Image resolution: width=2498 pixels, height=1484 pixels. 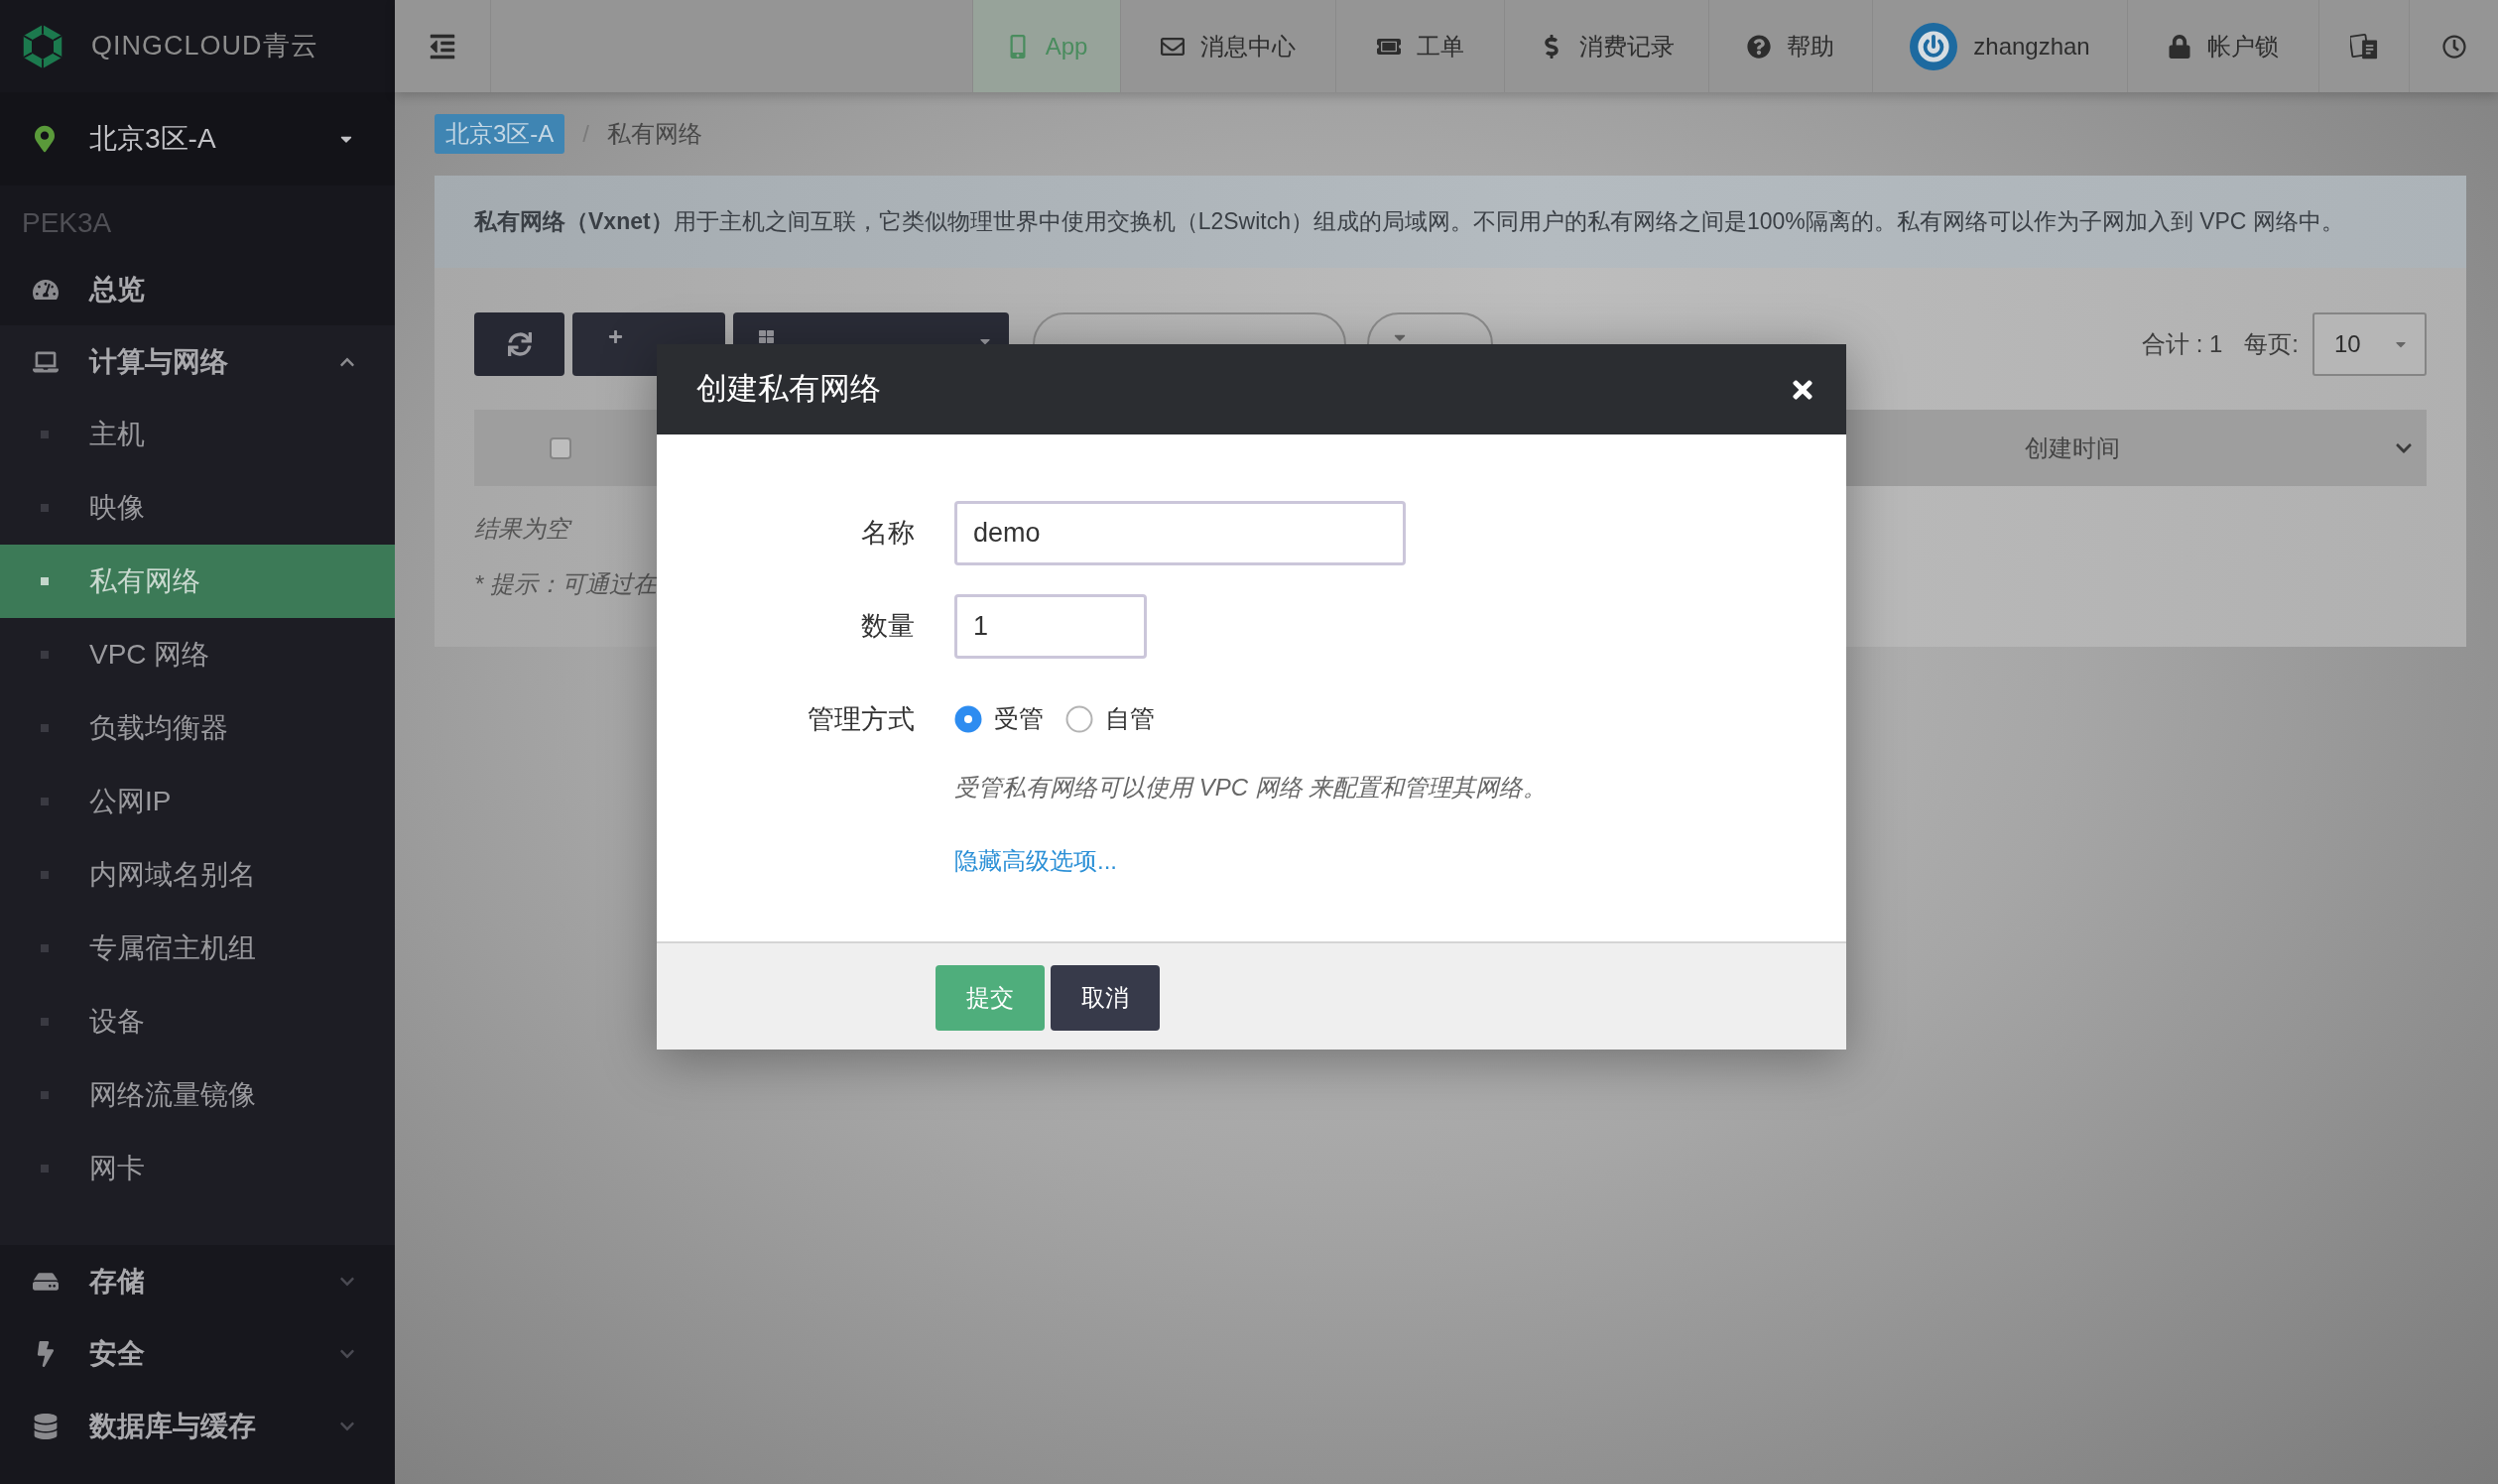 I want to click on hint-text: 受管私有网络可以使用 VPC 网络 来配置和管理其网络。, so click(x=1251, y=788).